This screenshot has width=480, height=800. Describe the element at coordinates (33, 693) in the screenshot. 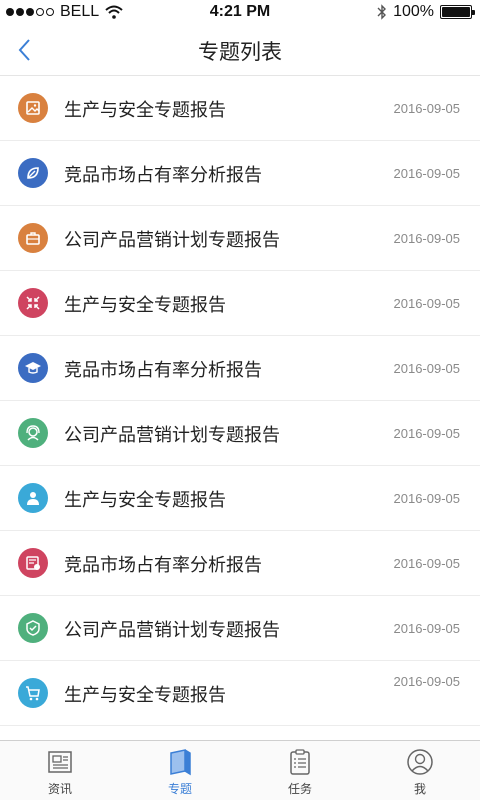

I see `cart-icon` at that location.